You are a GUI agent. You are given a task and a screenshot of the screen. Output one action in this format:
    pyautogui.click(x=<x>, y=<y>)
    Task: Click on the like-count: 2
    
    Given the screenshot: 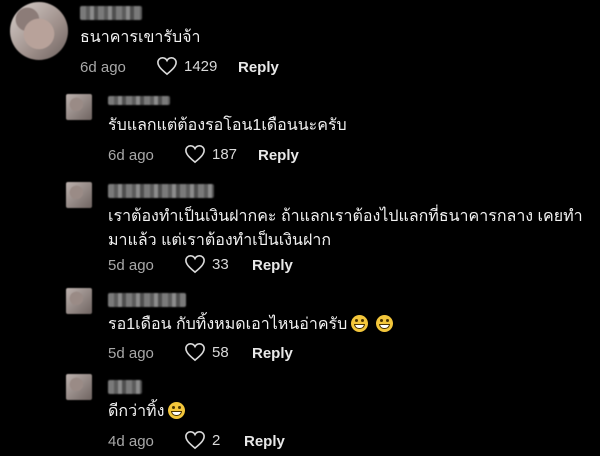 What is the action you would take?
    pyautogui.click(x=216, y=440)
    